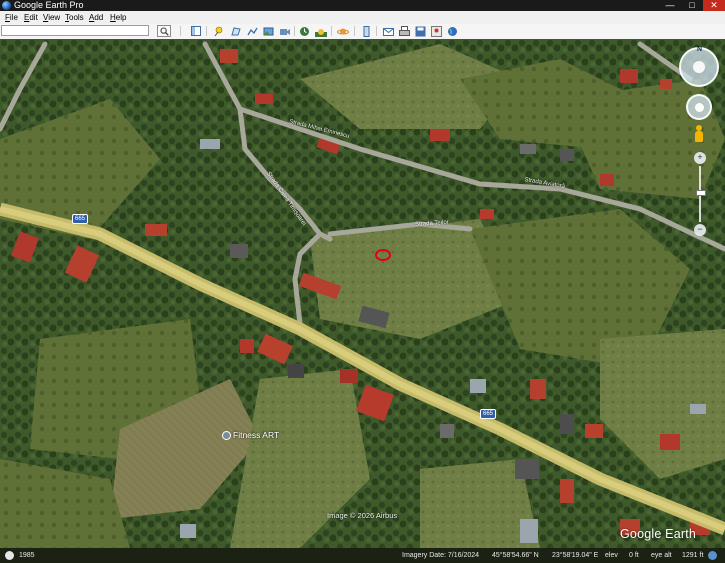 The height and width of the screenshot is (563, 725). I want to click on ruler-icon, so click(366, 31).